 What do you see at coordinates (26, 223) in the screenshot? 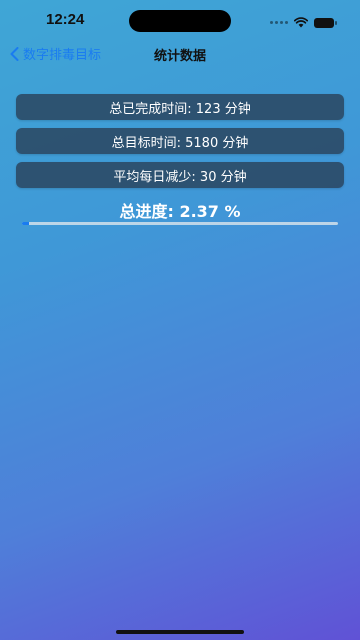
I see `progress-bar-fill` at bounding box center [26, 223].